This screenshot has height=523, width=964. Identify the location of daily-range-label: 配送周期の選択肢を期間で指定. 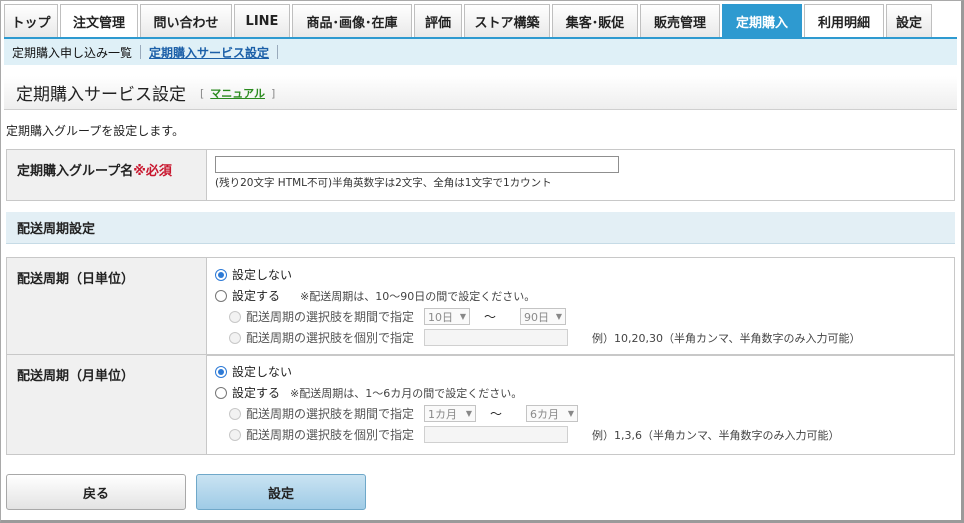
(330, 317).